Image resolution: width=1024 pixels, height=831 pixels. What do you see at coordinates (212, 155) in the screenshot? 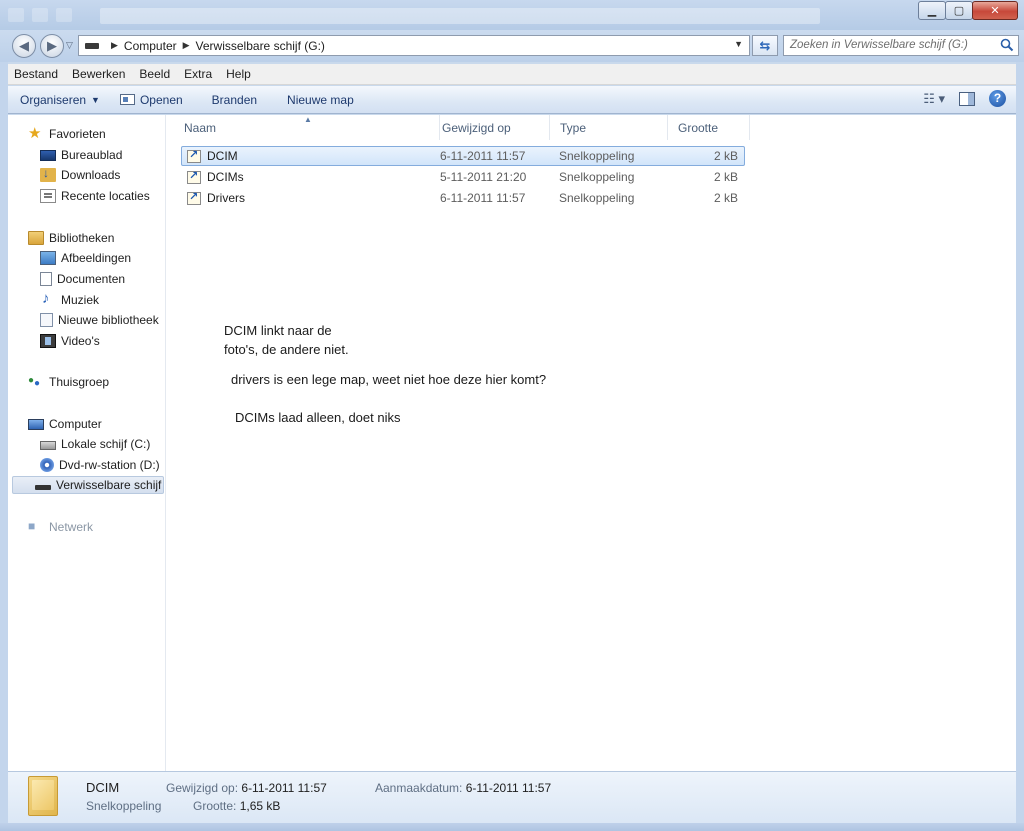
I see `file-name-cell: DCIM` at bounding box center [212, 155].